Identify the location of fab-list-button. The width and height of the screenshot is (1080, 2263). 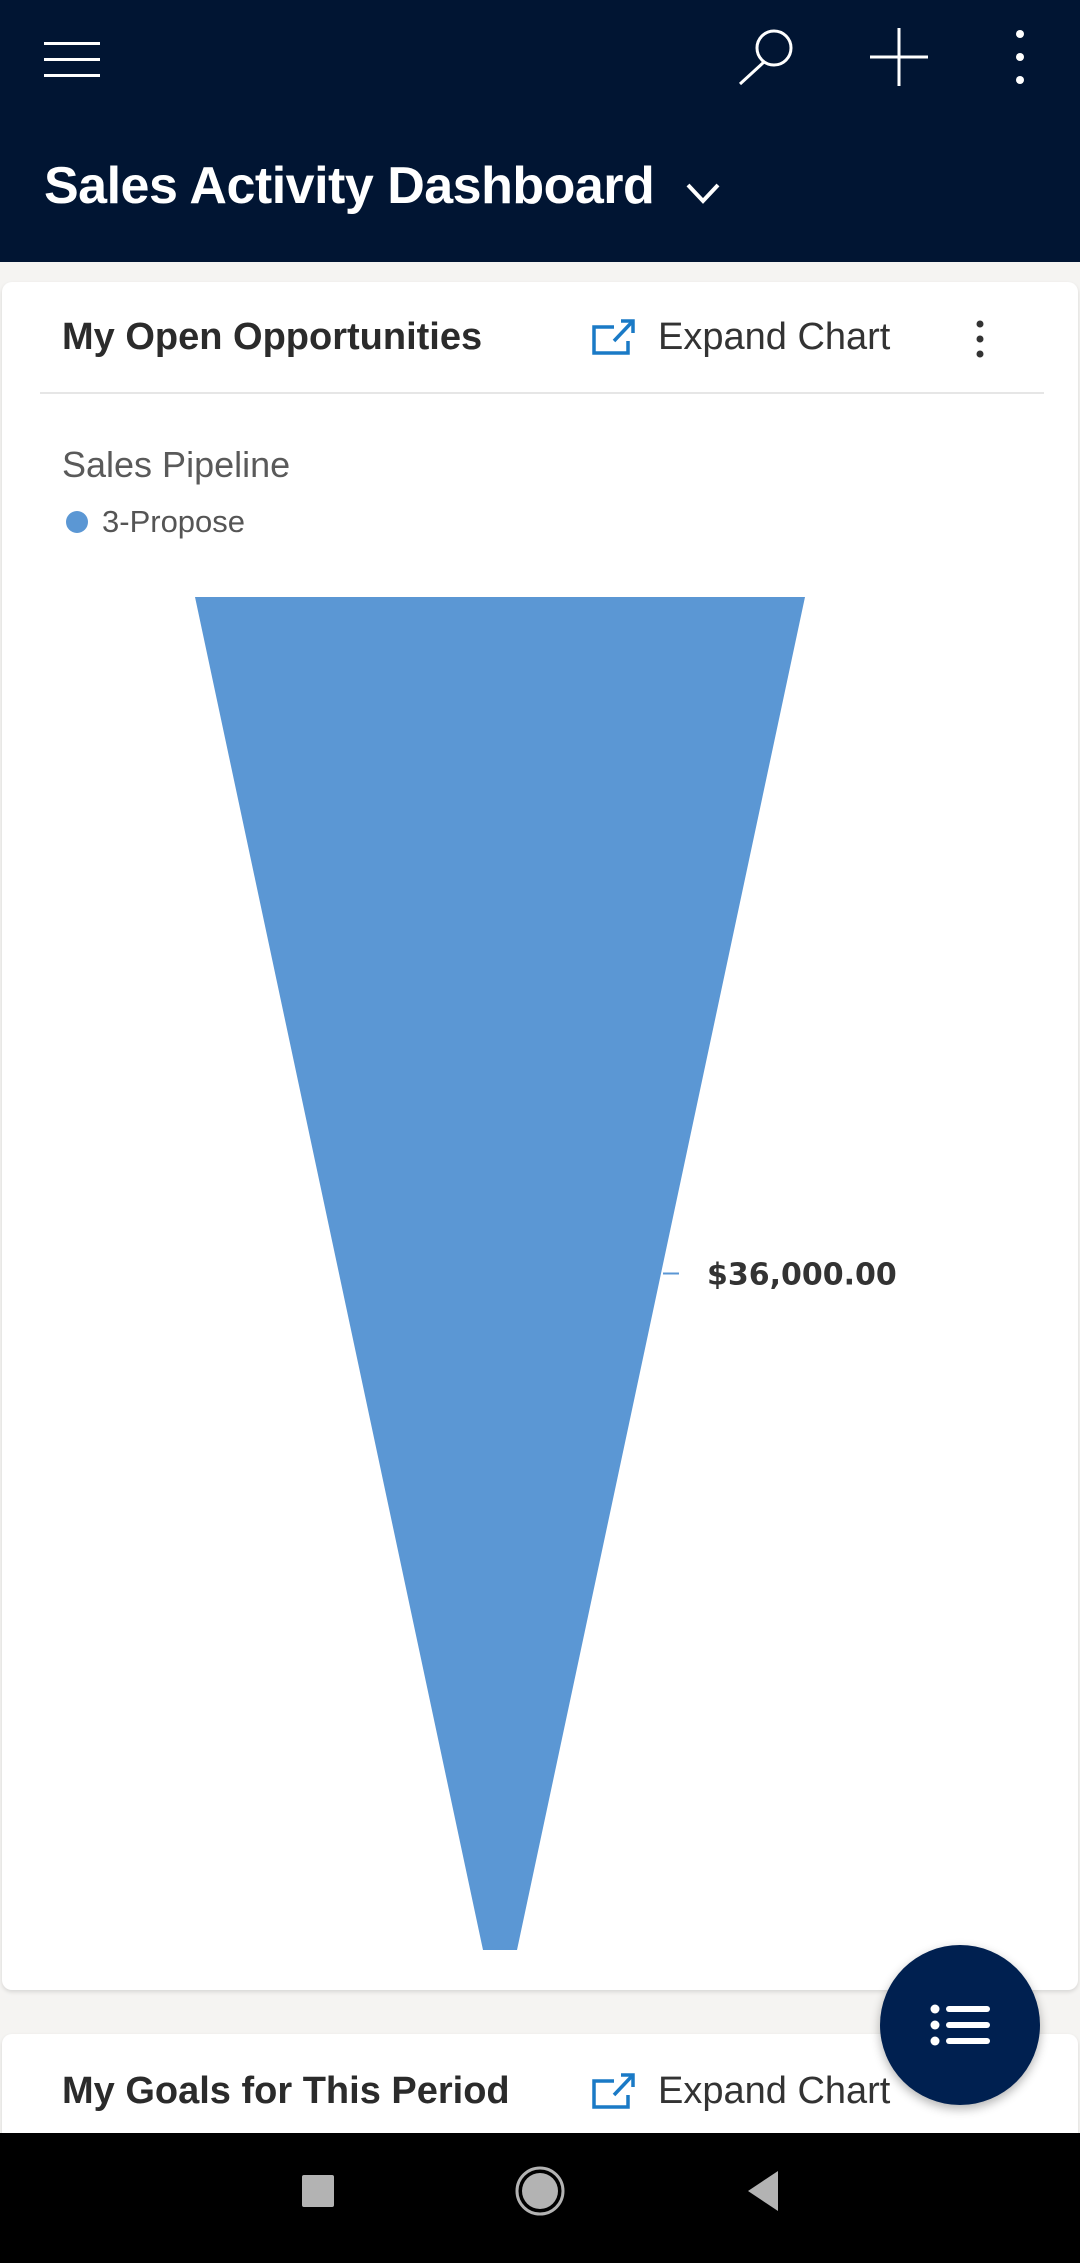
(960, 2025).